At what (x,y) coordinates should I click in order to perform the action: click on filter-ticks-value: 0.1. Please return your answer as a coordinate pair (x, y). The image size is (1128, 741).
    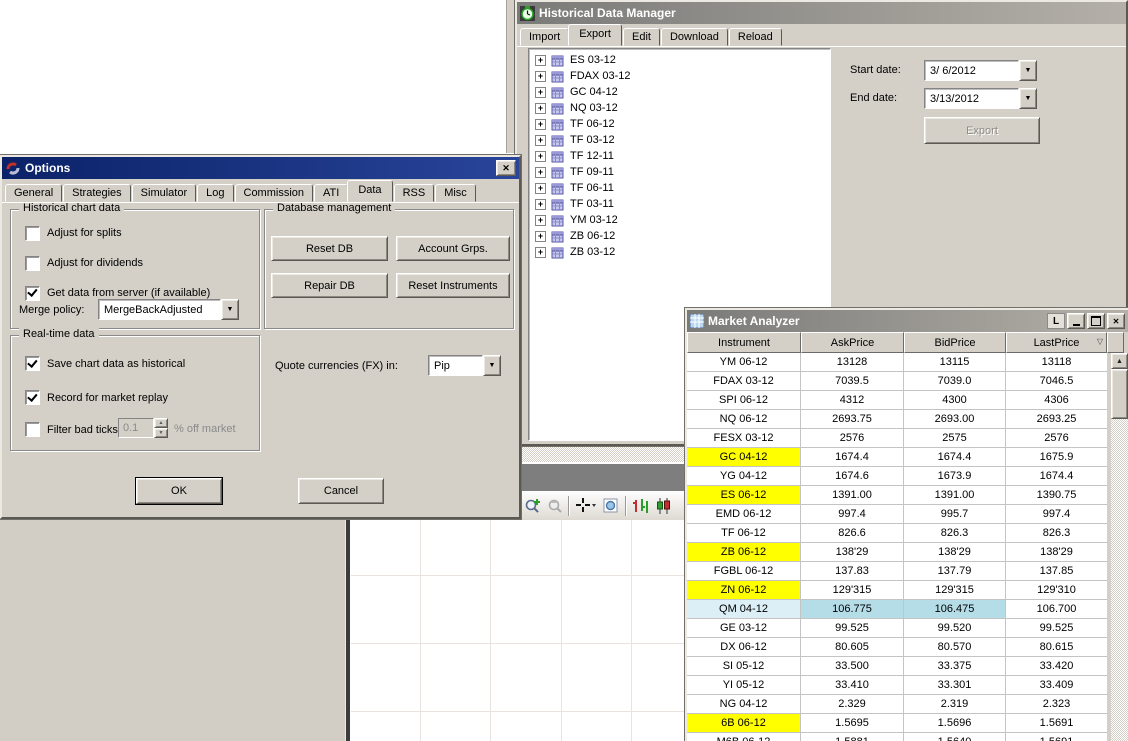
    Looking at the image, I should click on (136, 428).